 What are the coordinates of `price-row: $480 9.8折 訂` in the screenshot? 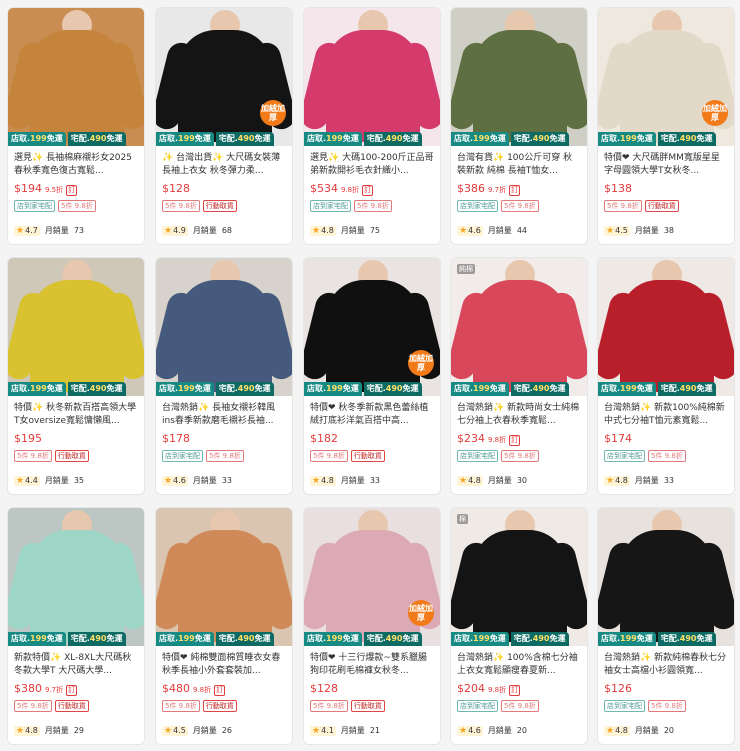 It's located at (224, 689).